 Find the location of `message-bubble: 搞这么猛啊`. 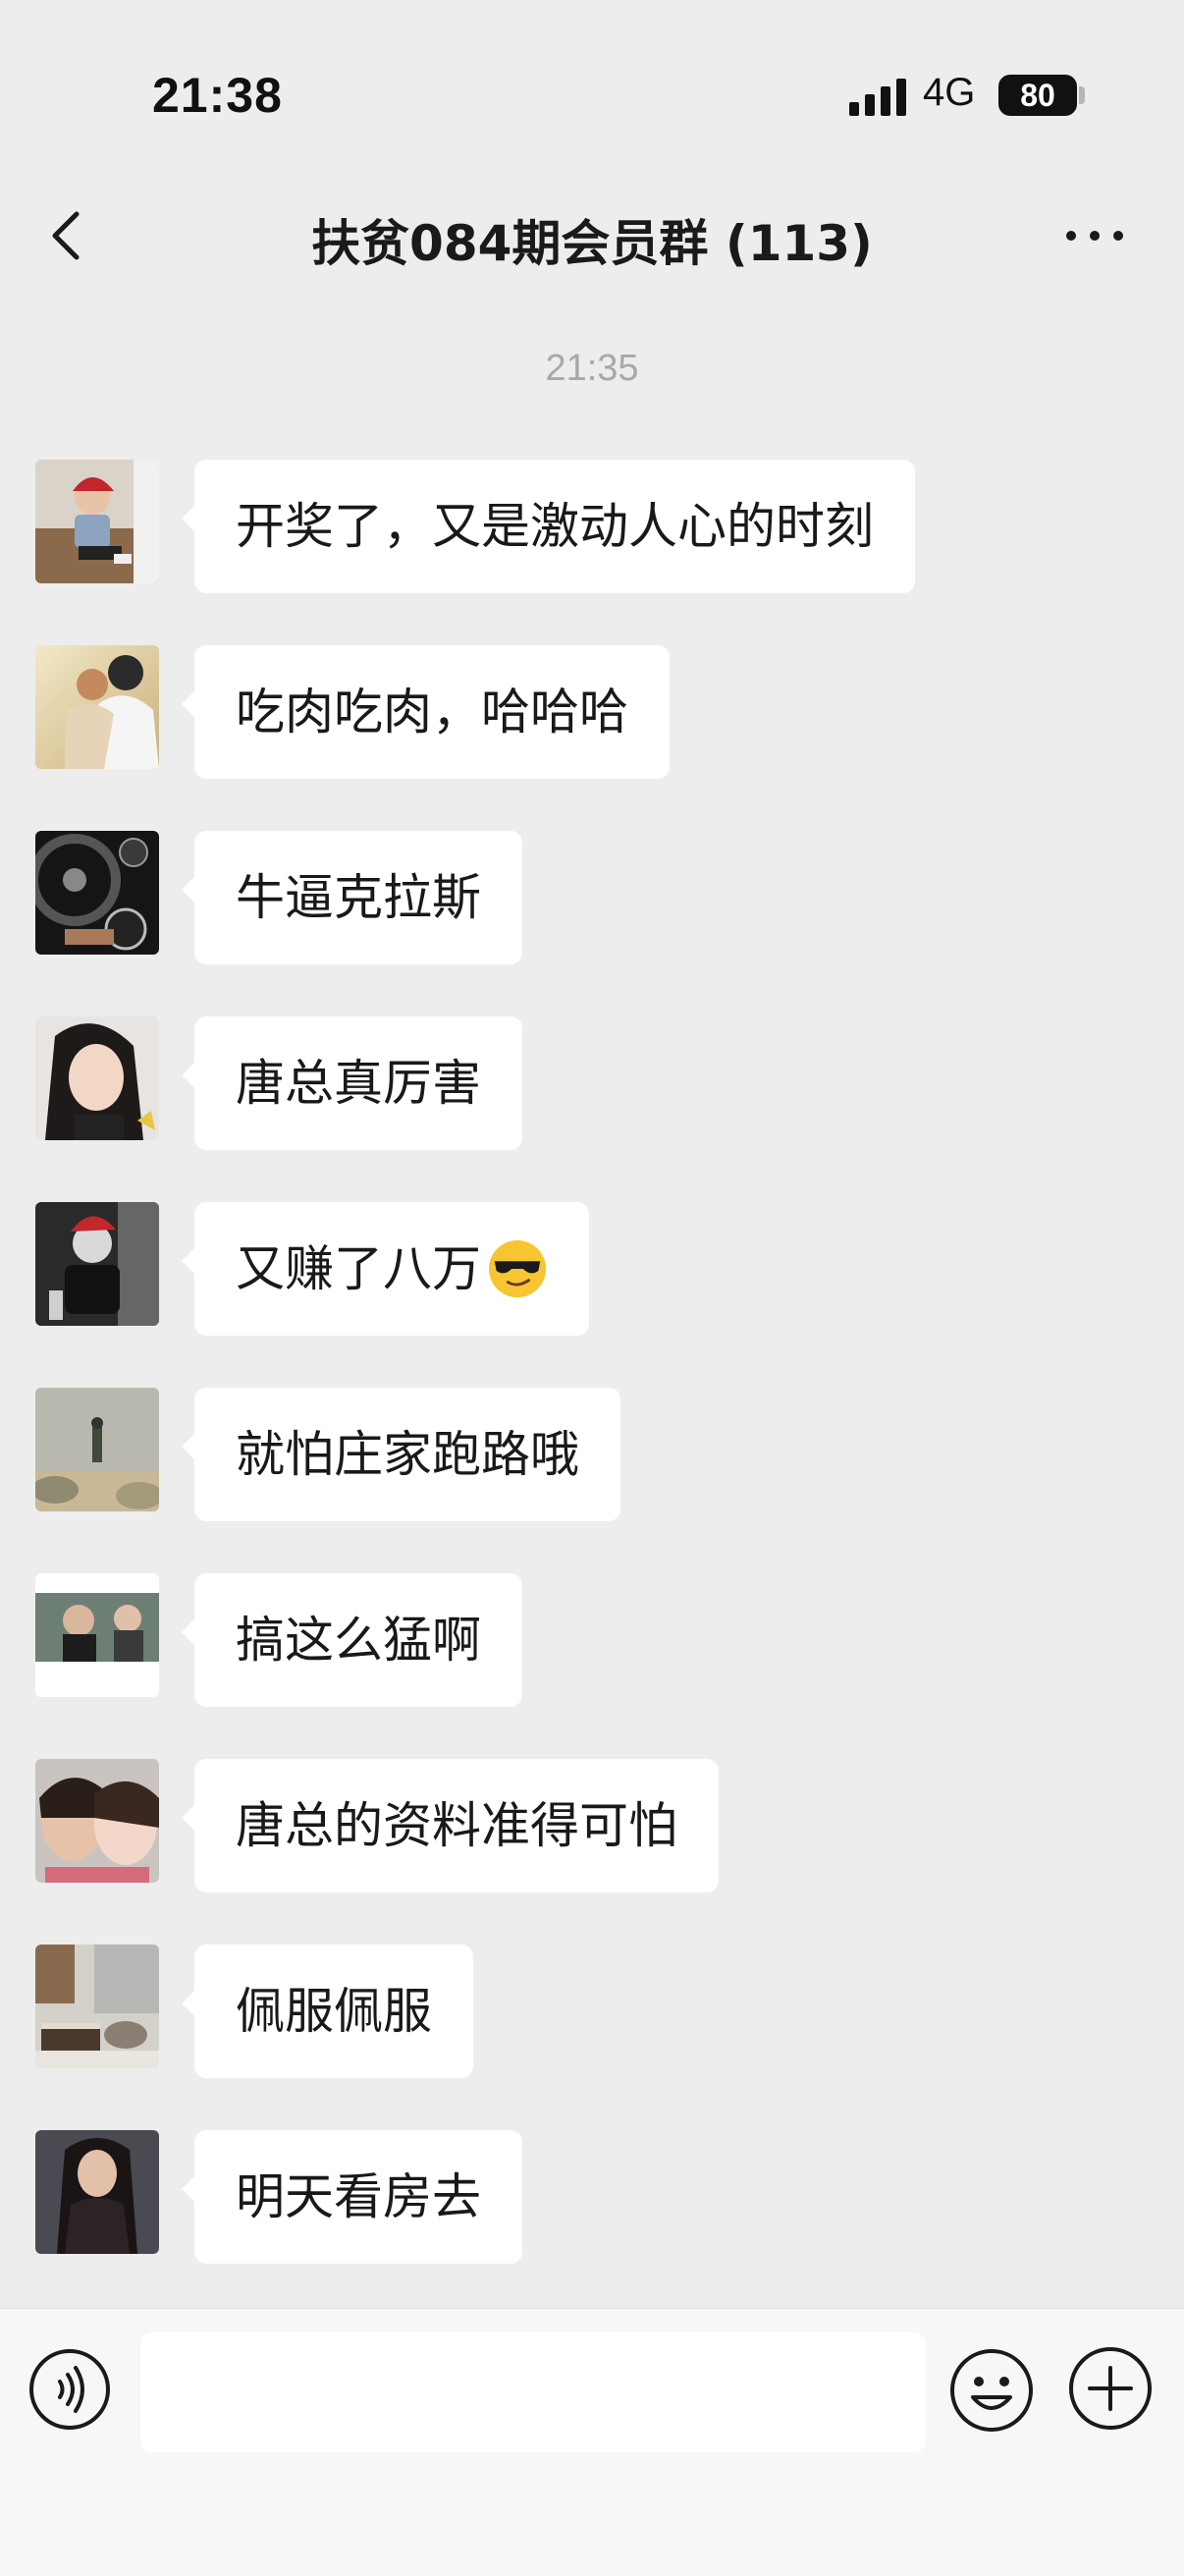

message-bubble: 搞这么猛啊 is located at coordinates (352, 1640).